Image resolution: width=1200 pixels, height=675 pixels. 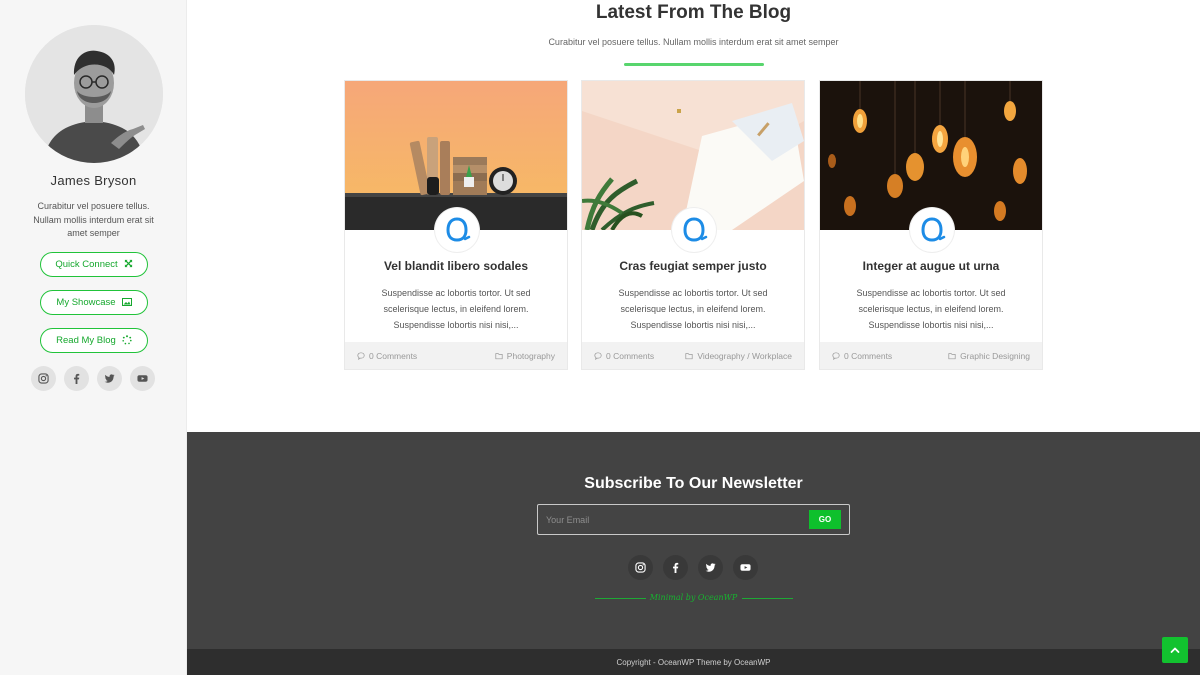 I want to click on category-link: Graphic Designing, so click(x=989, y=356).